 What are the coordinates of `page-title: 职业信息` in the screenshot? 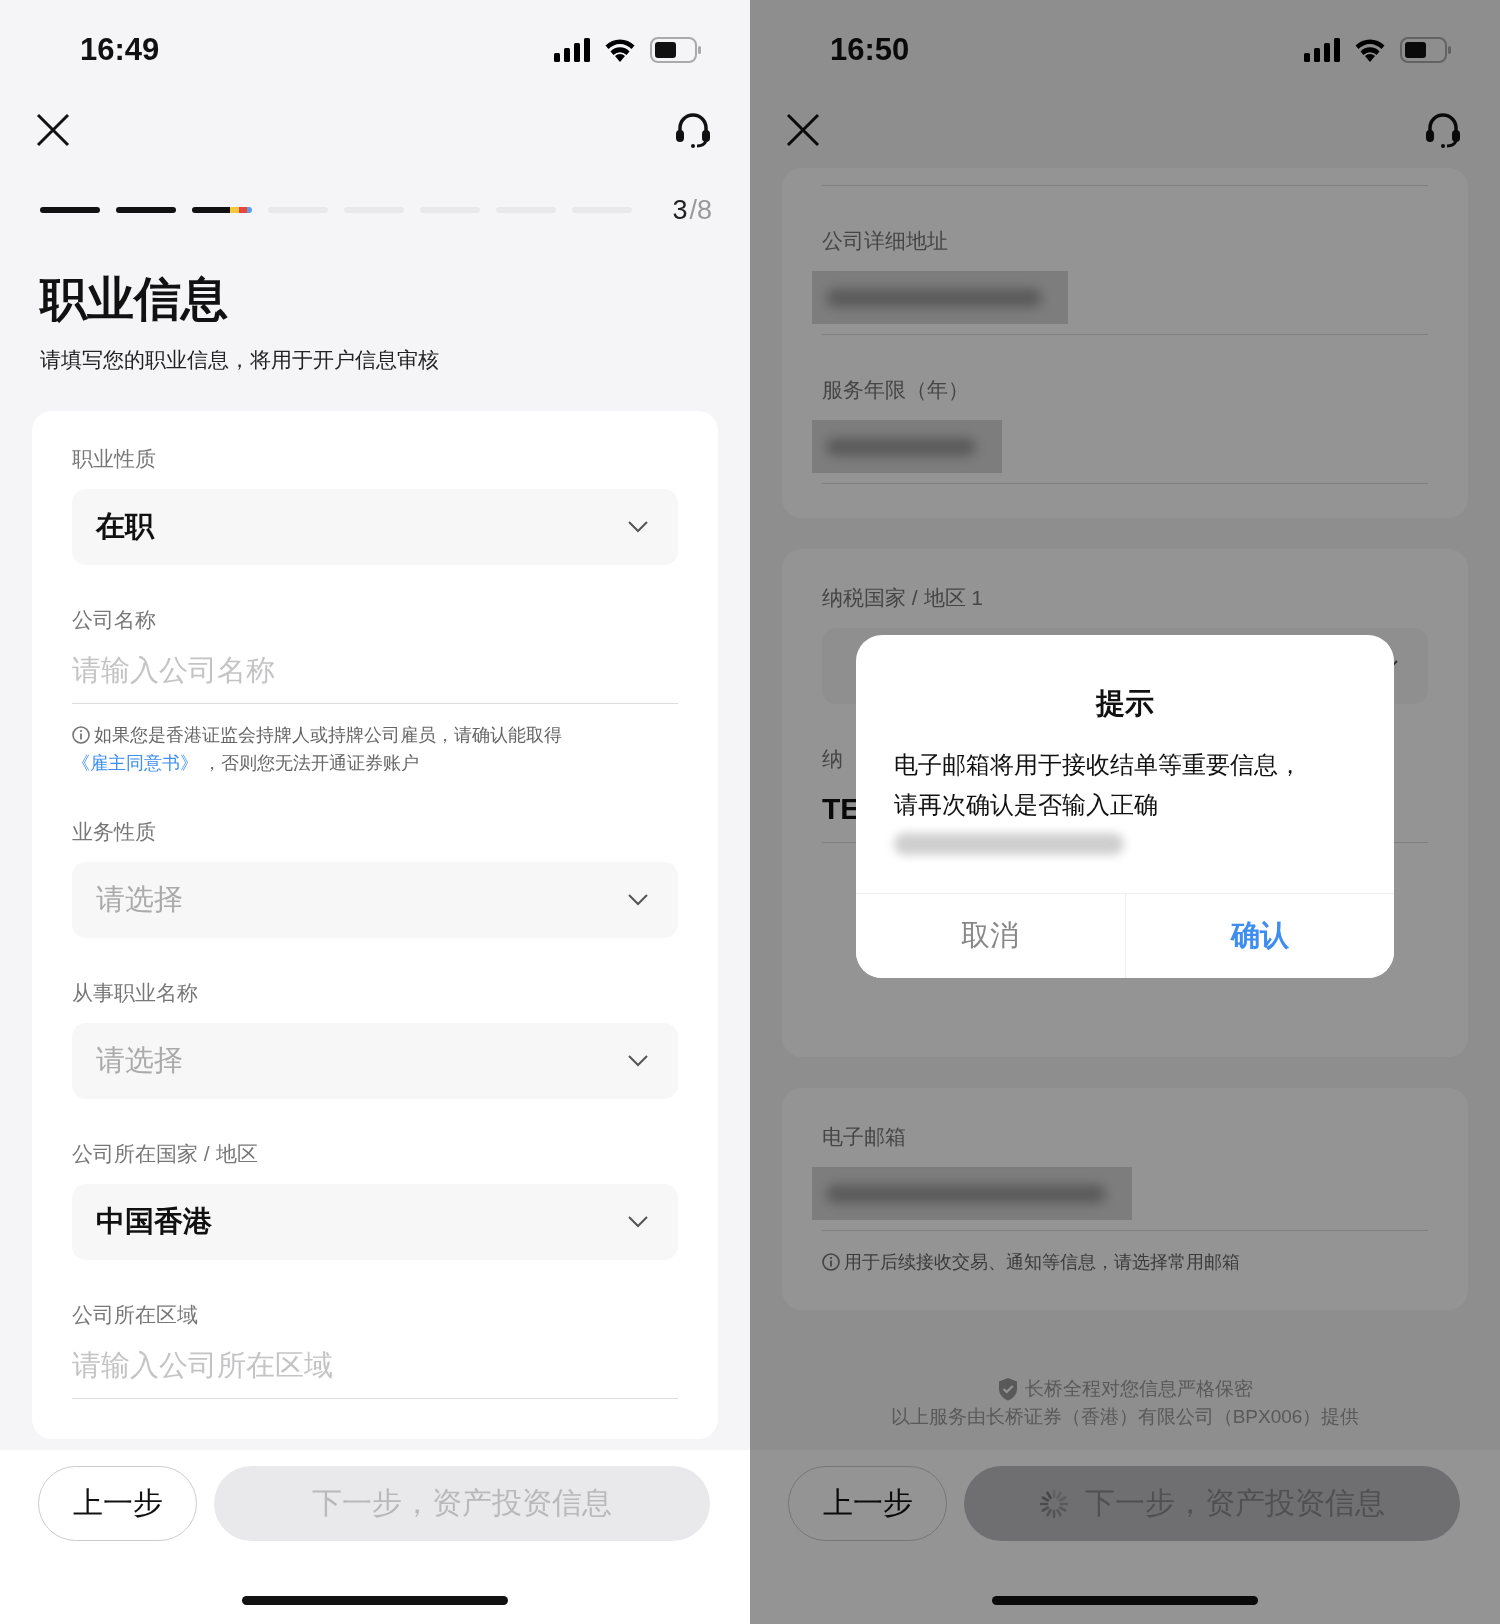 It's located at (134, 299).